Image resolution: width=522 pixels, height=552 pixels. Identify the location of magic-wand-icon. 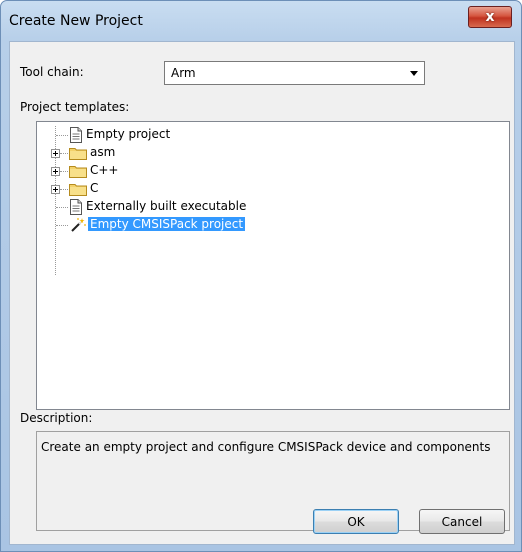
(78, 225).